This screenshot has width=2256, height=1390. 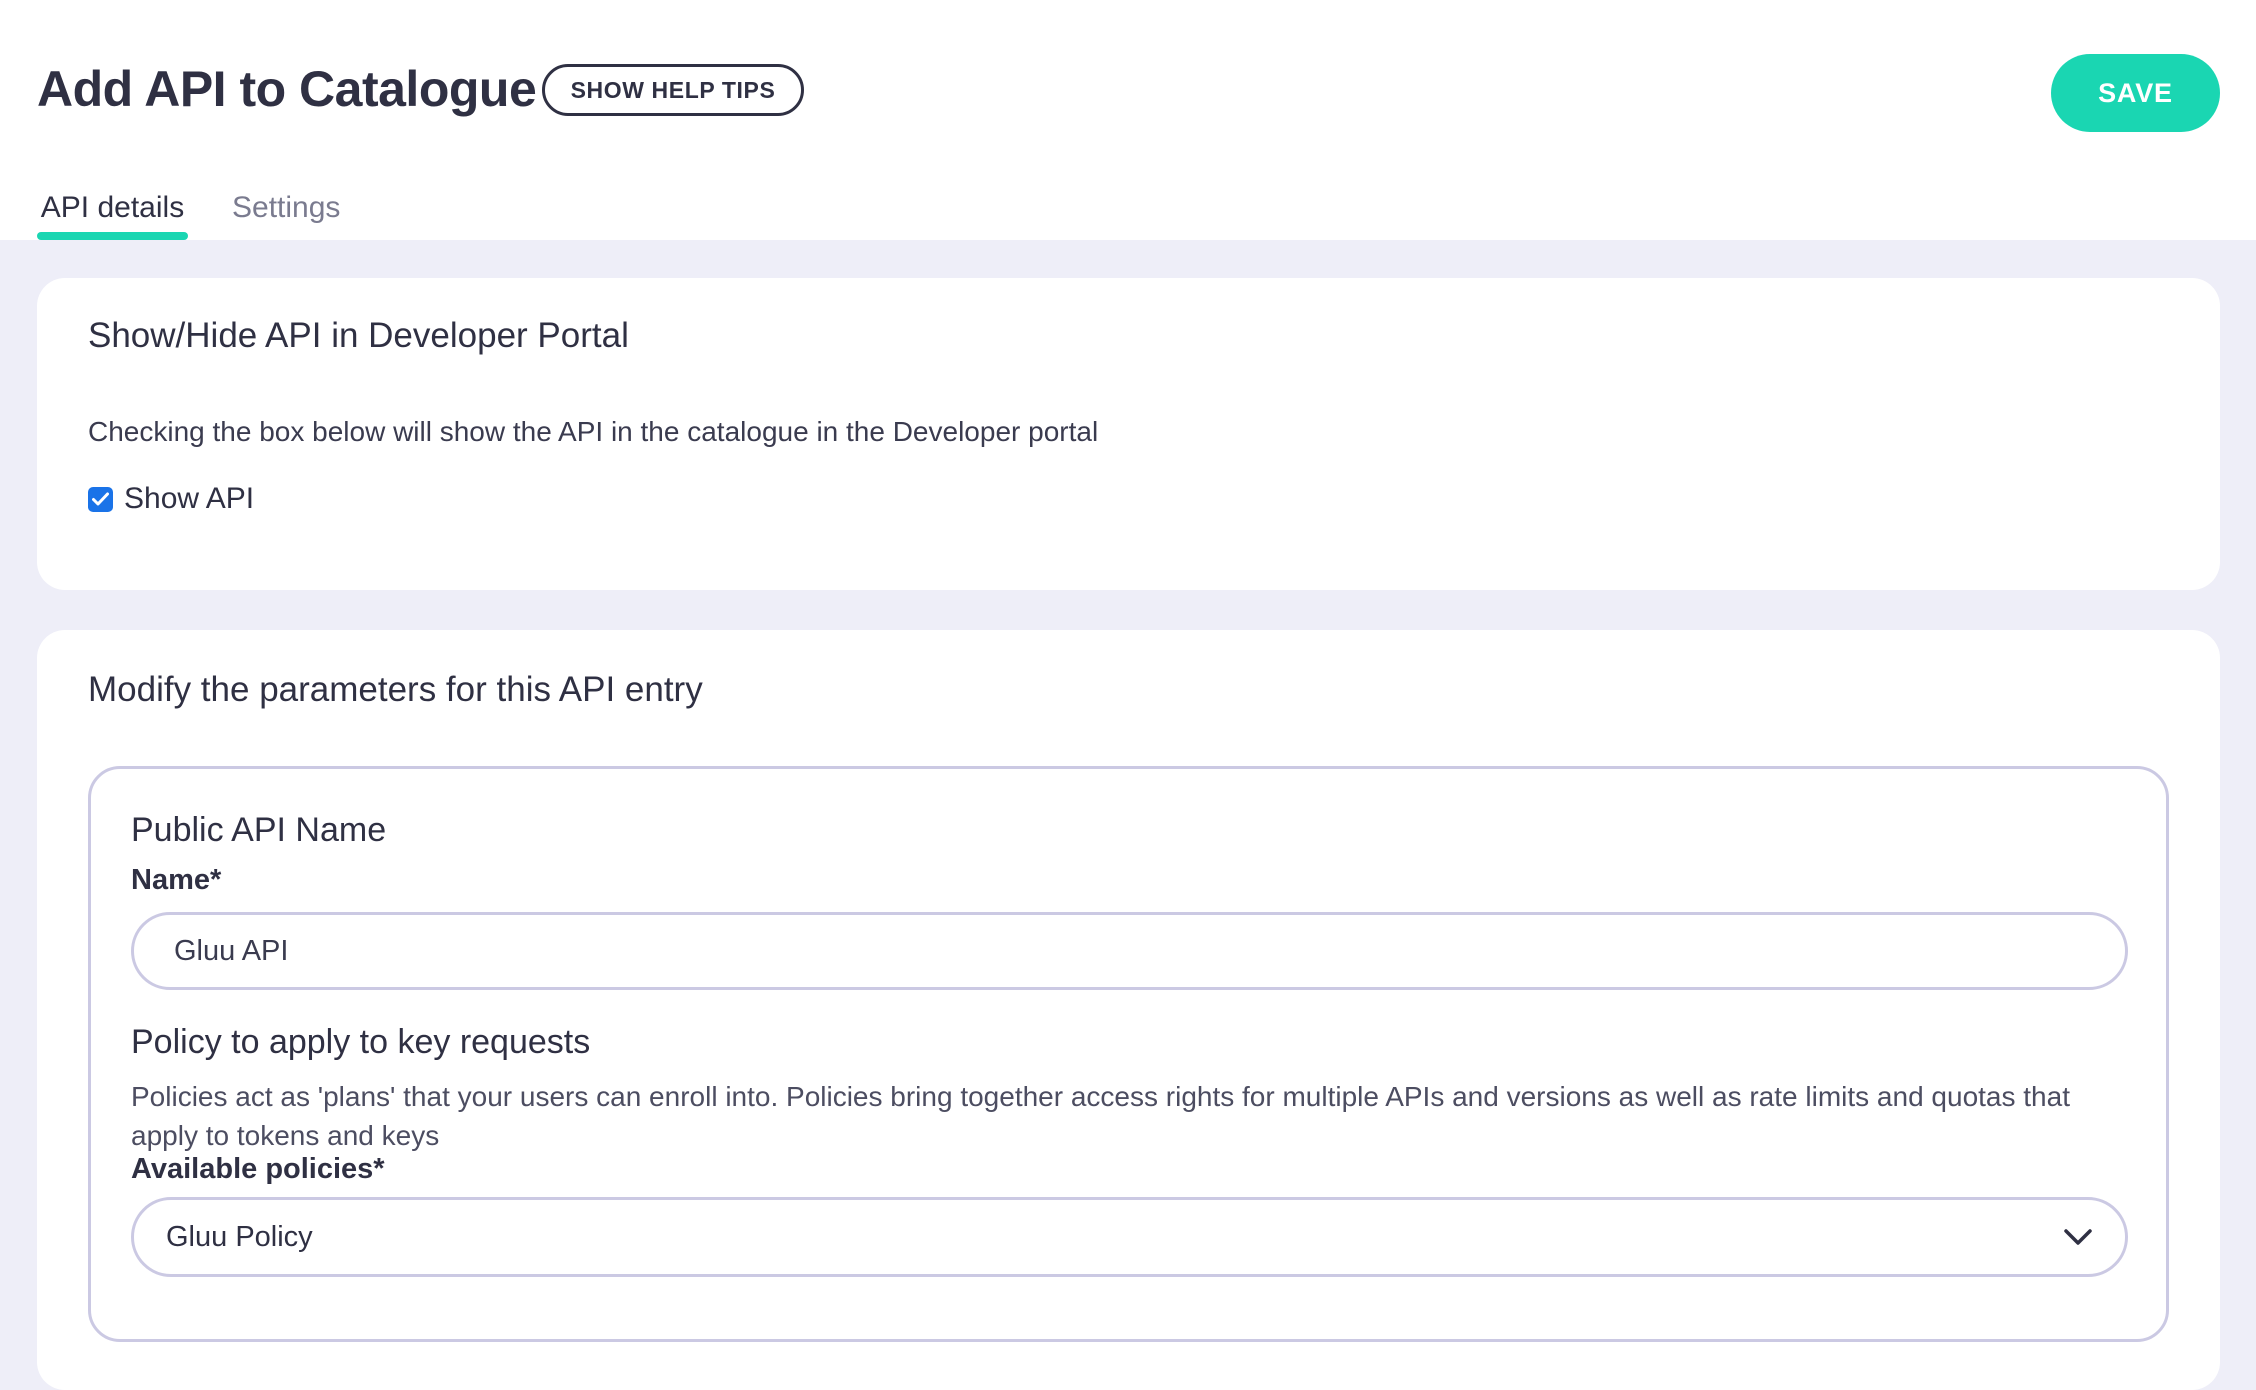 I want to click on available-policies-select: Gluu Policy, so click(x=1129, y=1237).